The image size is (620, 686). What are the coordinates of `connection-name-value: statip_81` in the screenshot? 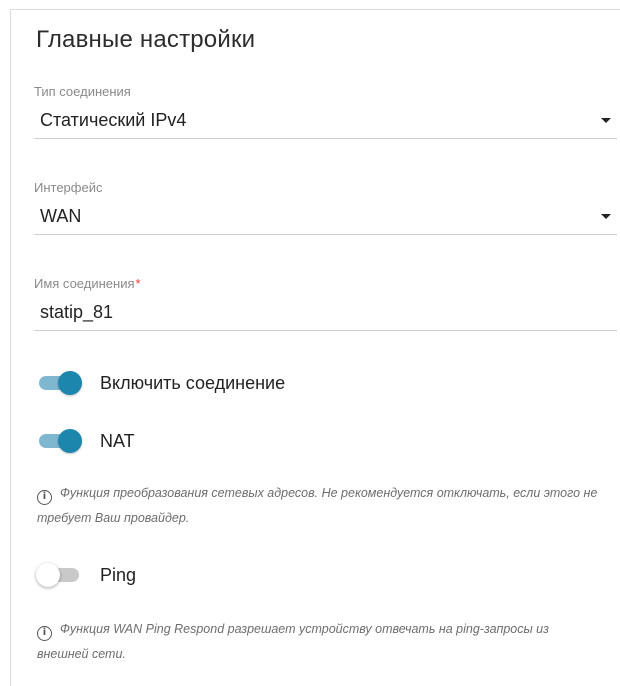 It's located at (77, 312).